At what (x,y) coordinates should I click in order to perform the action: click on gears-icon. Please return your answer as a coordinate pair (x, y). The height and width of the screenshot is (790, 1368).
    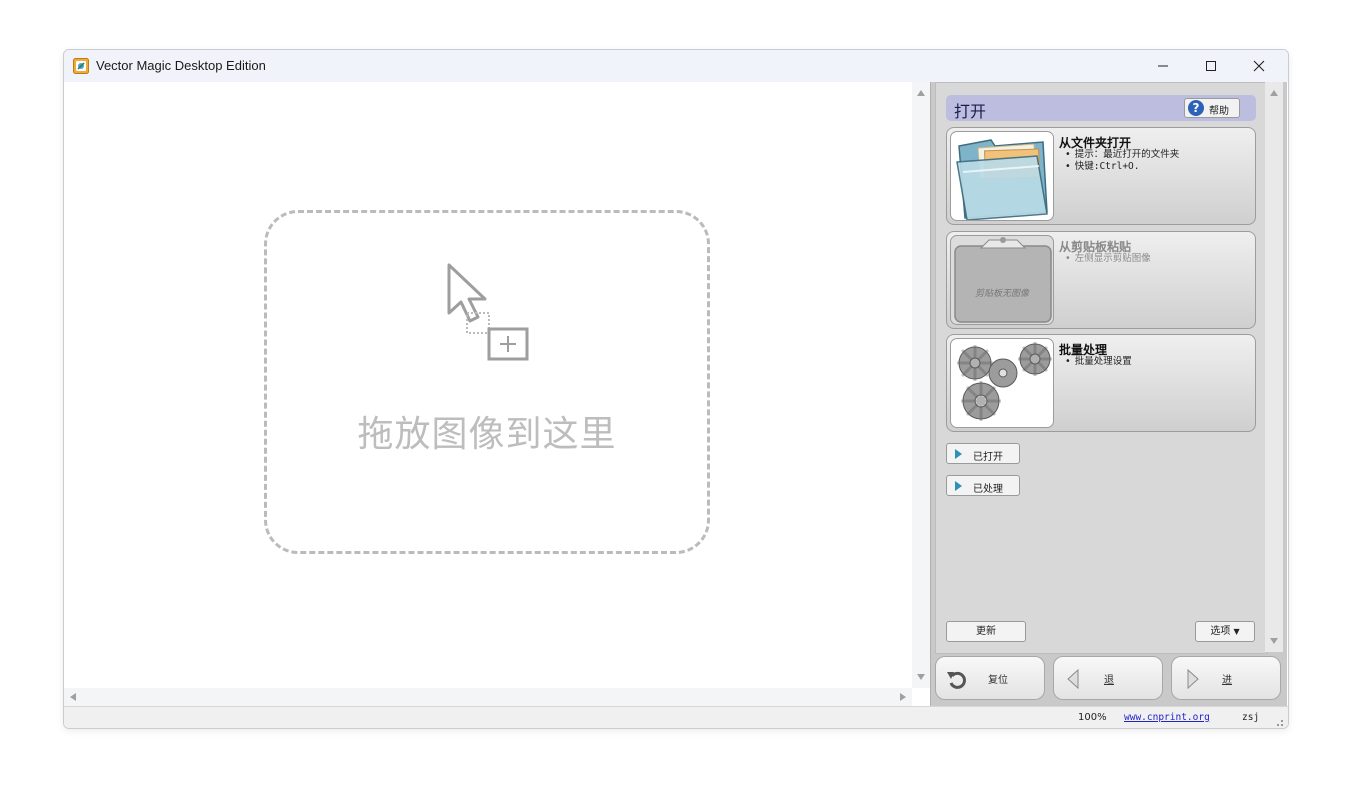
    Looking at the image, I should click on (1004, 381).